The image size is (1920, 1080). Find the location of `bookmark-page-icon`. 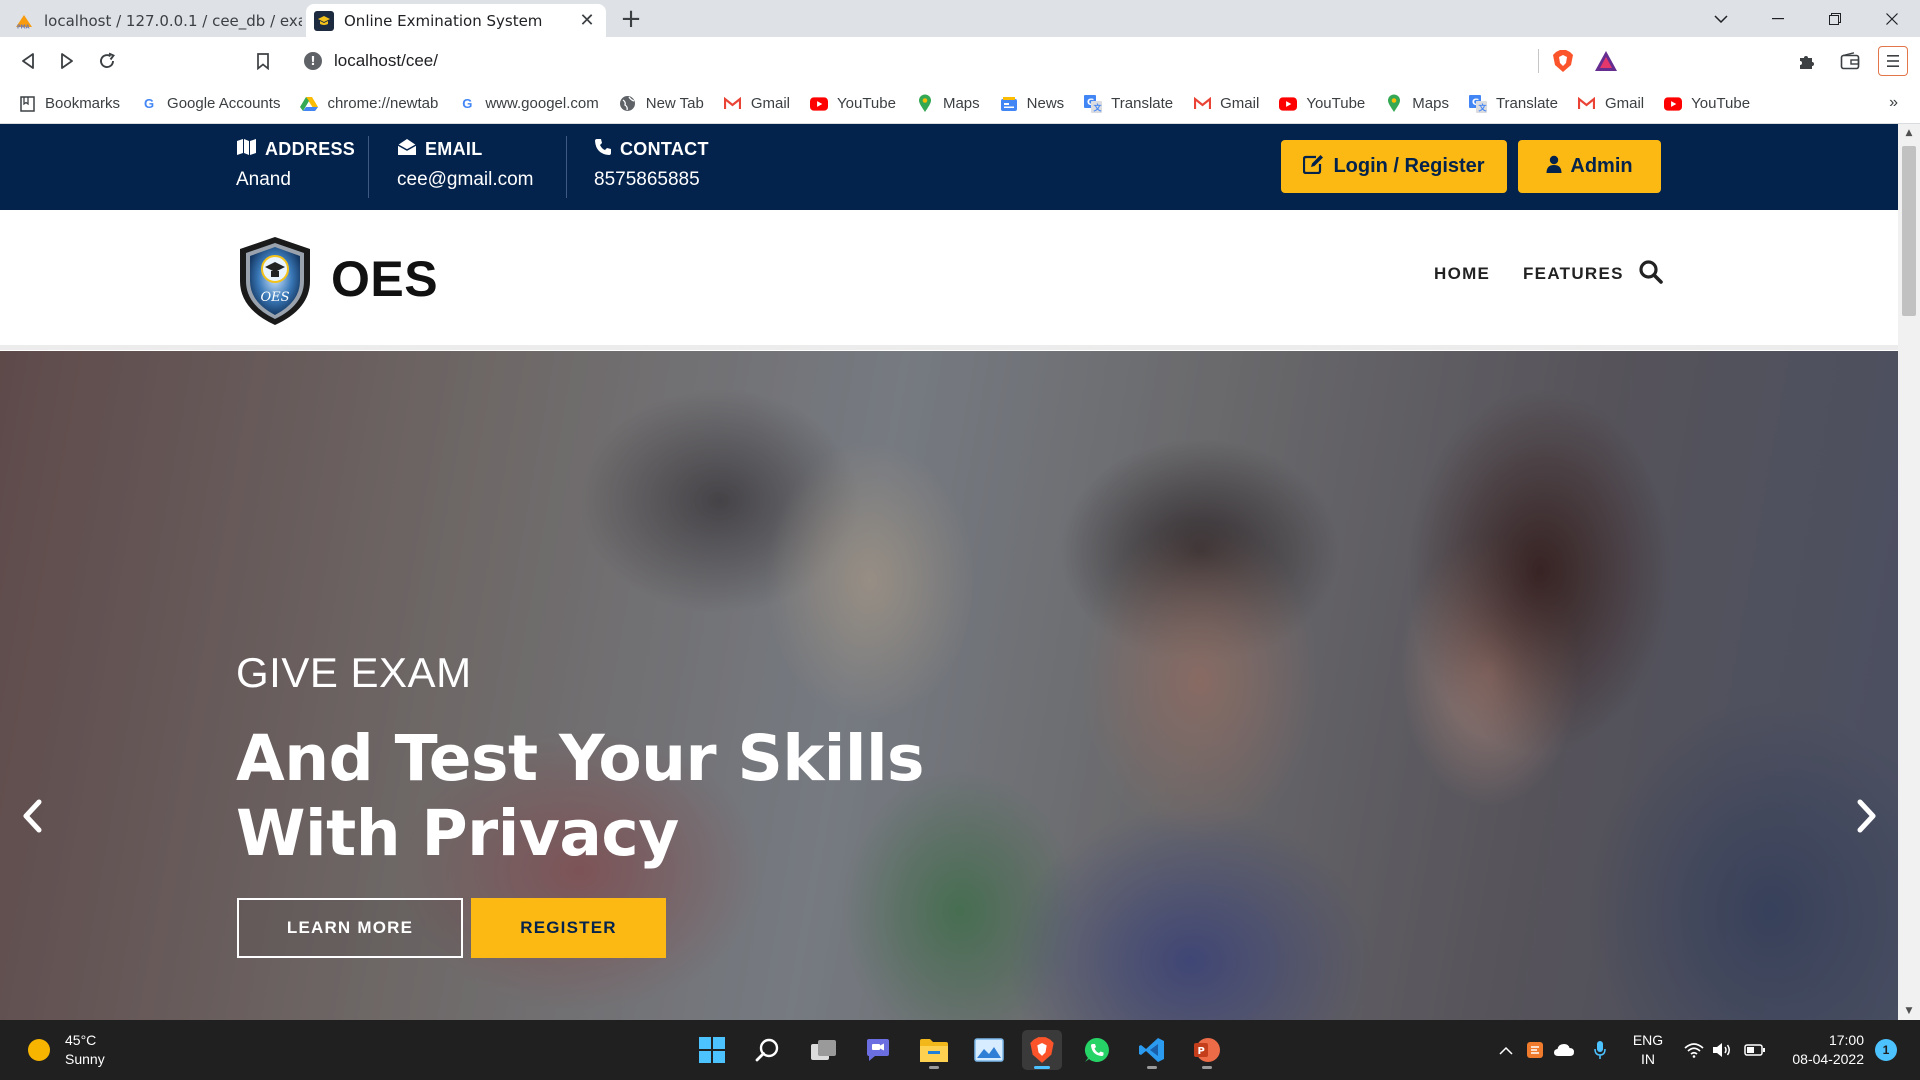

bookmark-page-icon is located at coordinates (263, 61).